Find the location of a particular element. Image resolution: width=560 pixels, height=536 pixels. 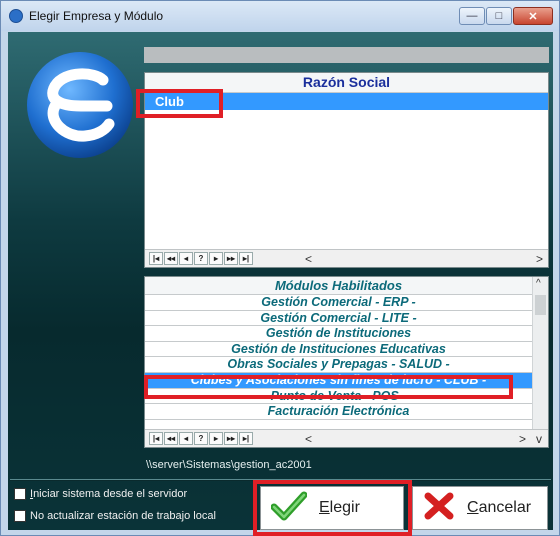

top-bar is located at coordinates (346, 55).